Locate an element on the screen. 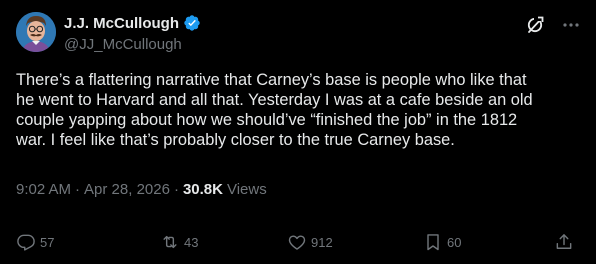  reply-button: 57 is located at coordinates (35, 242).